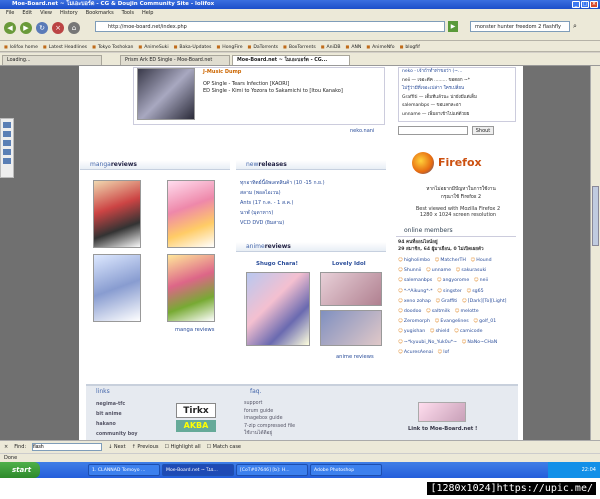  Describe the element at coordinates (481, 281) in the screenshot. I see `member-link: neii` at that location.